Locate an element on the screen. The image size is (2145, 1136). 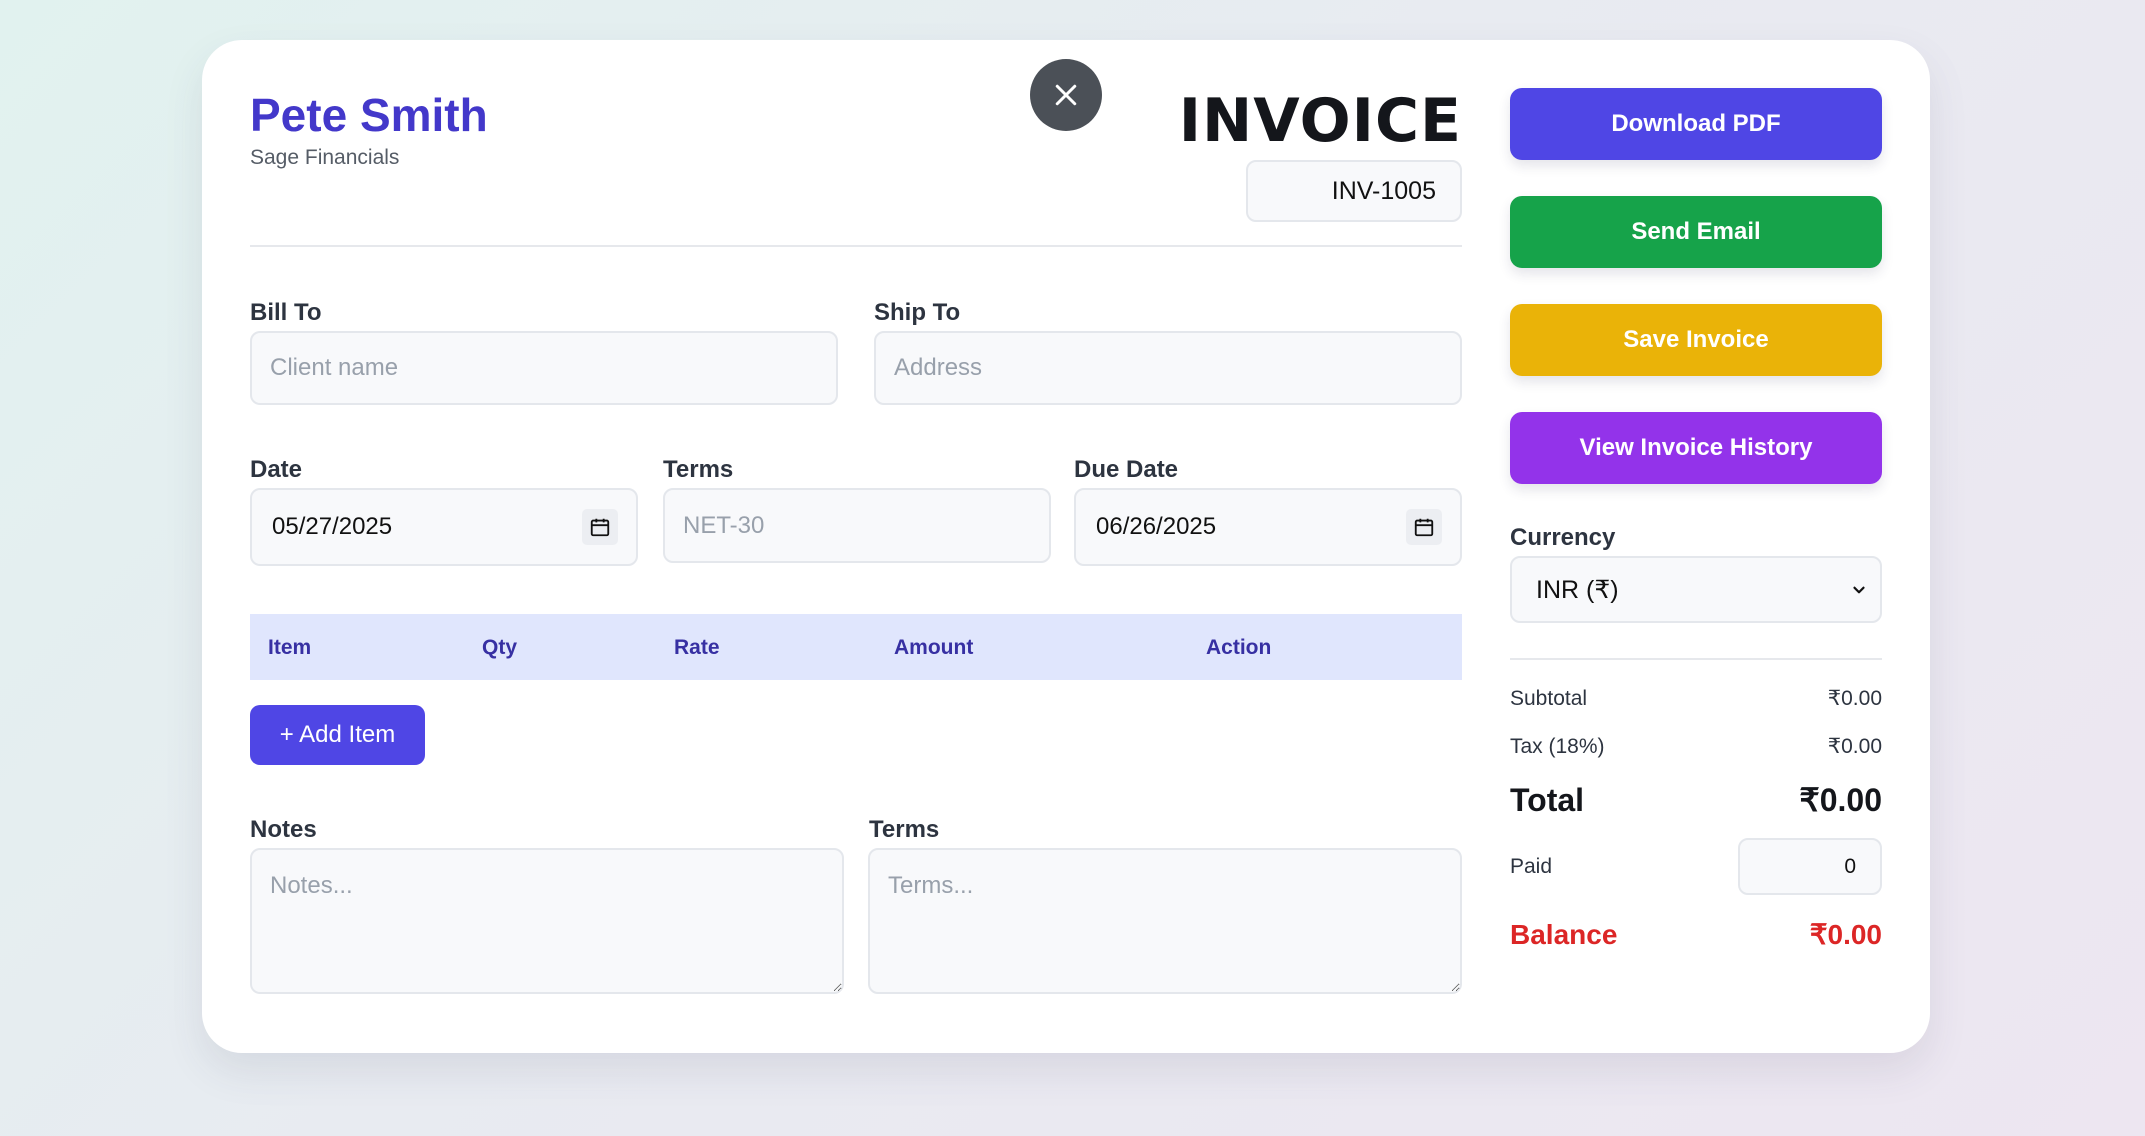
column-action: Action is located at coordinates (1239, 647).